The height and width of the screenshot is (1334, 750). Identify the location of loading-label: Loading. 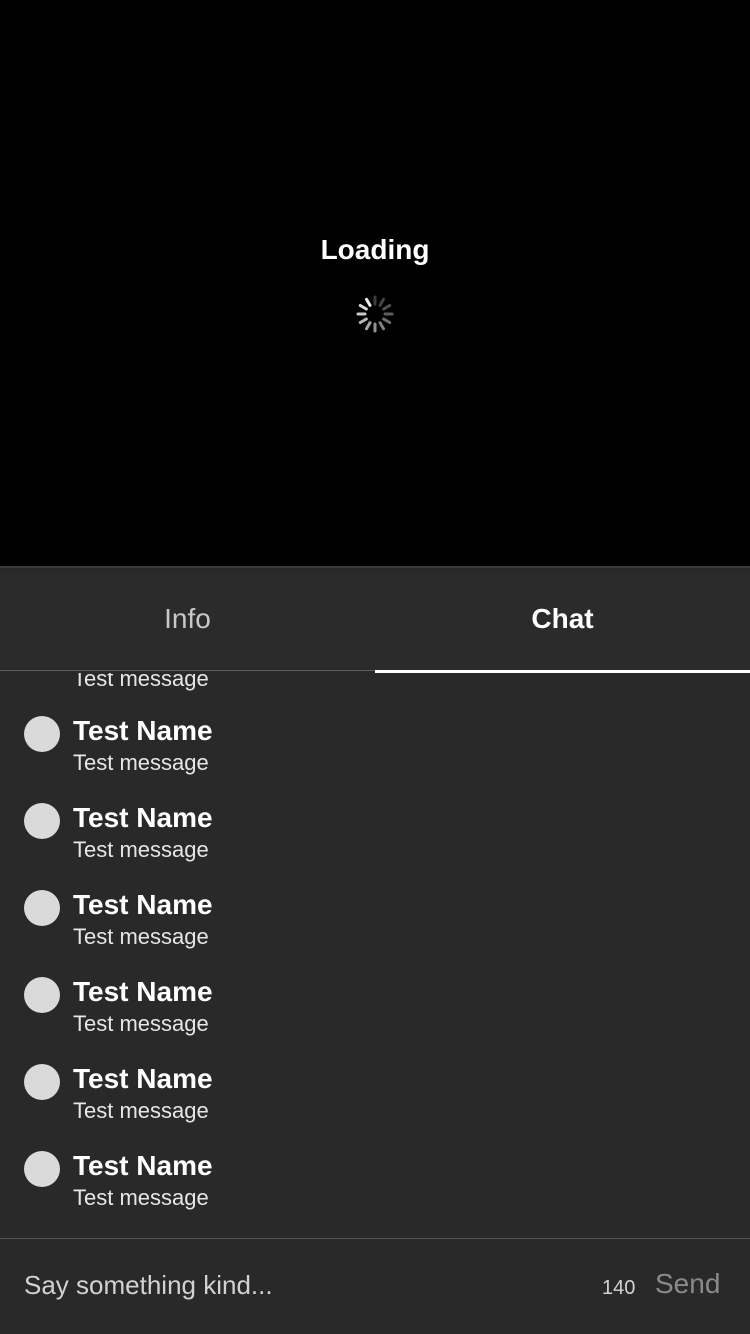
(375, 249).